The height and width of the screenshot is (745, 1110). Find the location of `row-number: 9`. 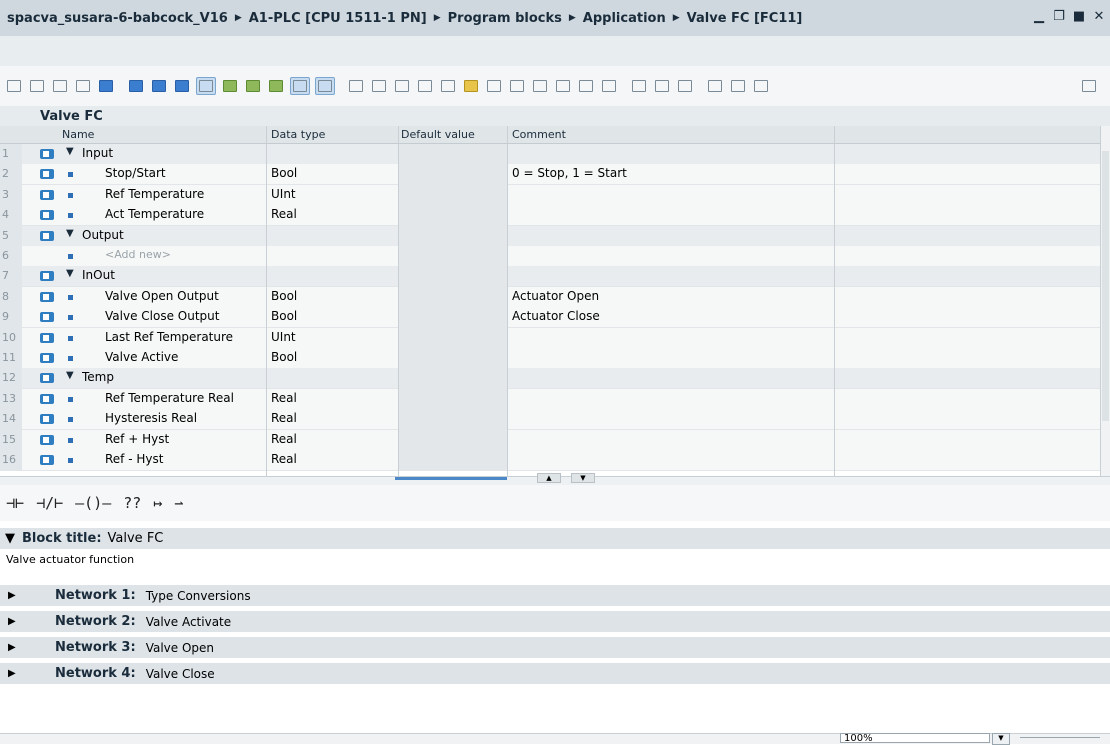

row-number: 9 is located at coordinates (11, 317).